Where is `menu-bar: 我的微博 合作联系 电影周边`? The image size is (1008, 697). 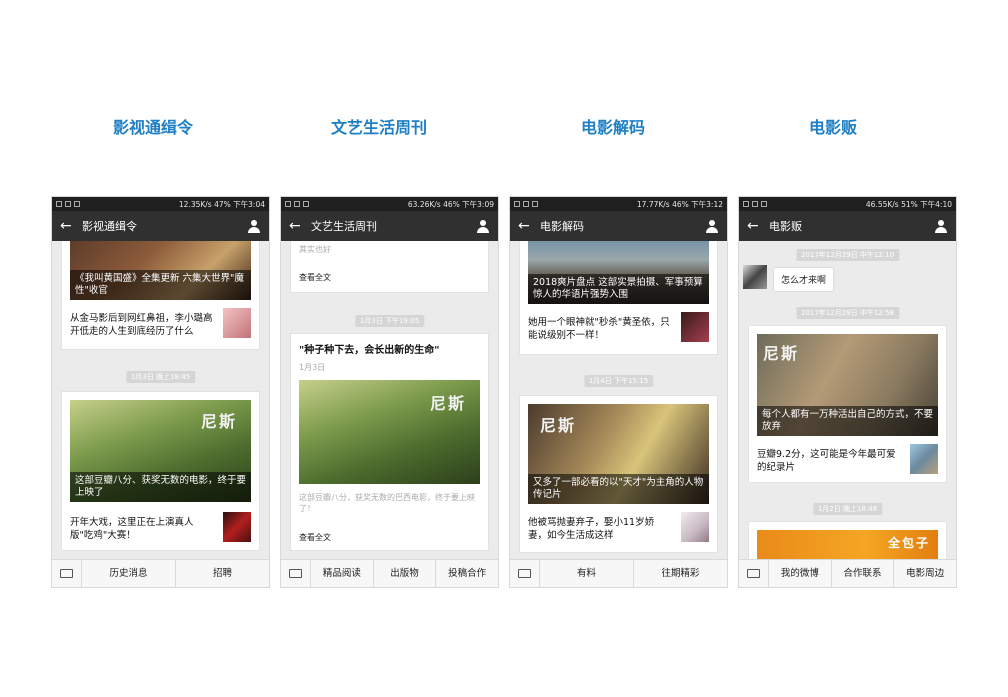 menu-bar: 我的微博 合作联系 电影周边 is located at coordinates (847, 573).